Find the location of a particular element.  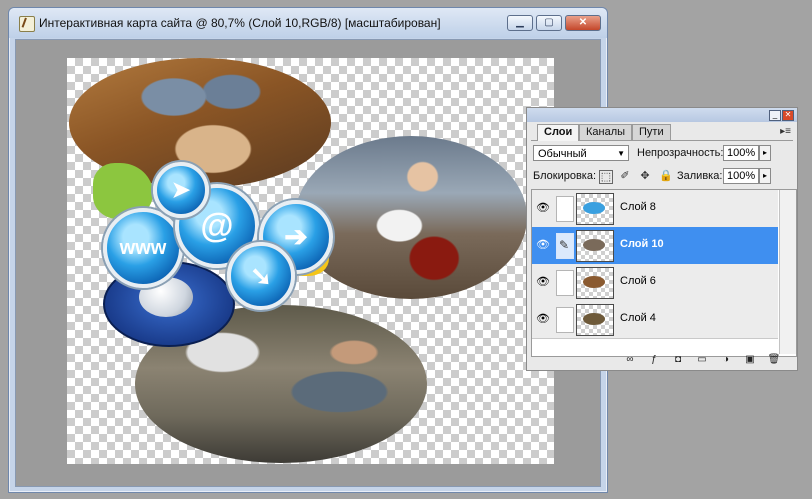

tab-paths: Пути is located at coordinates (651, 132).